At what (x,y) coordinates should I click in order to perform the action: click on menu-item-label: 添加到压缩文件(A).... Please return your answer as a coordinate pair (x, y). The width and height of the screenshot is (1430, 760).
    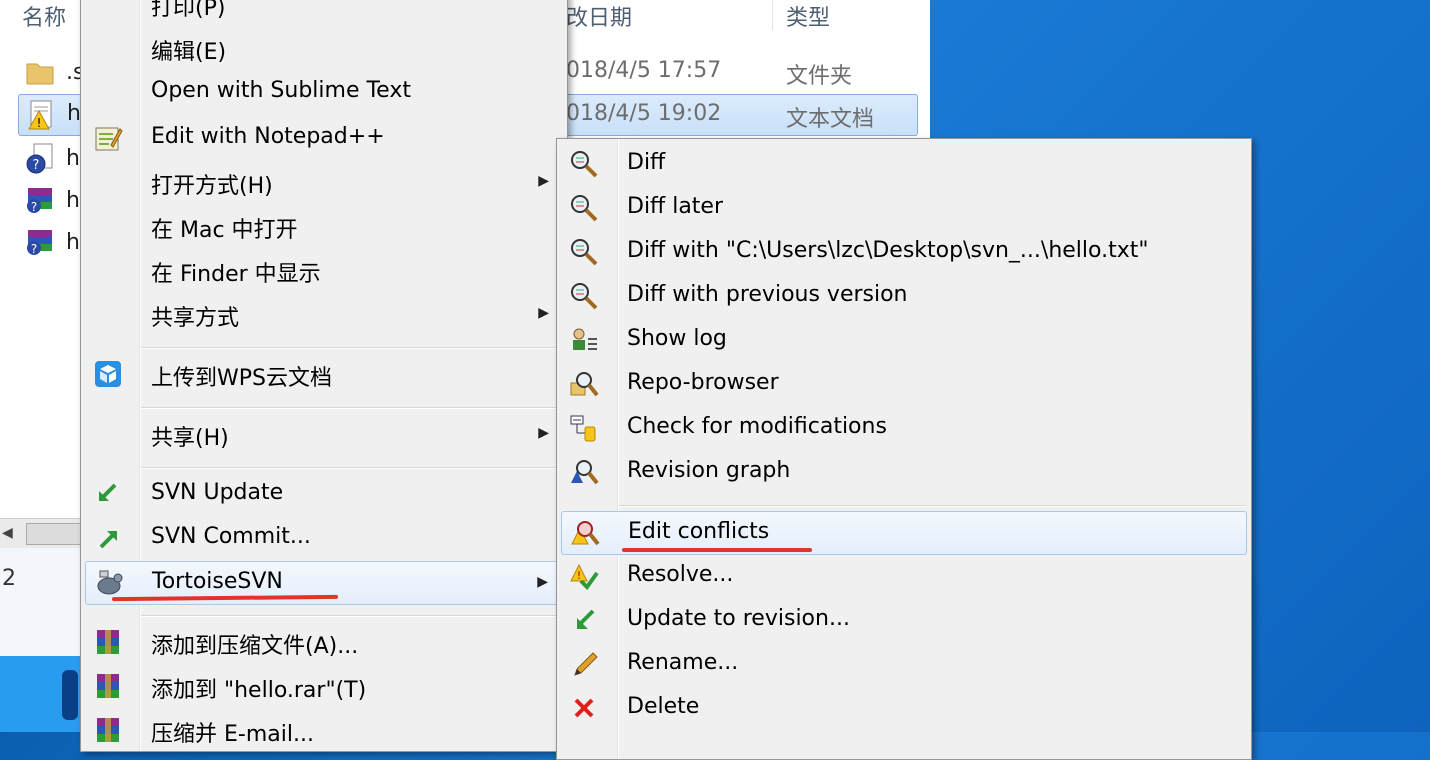
    Looking at the image, I should click on (255, 646).